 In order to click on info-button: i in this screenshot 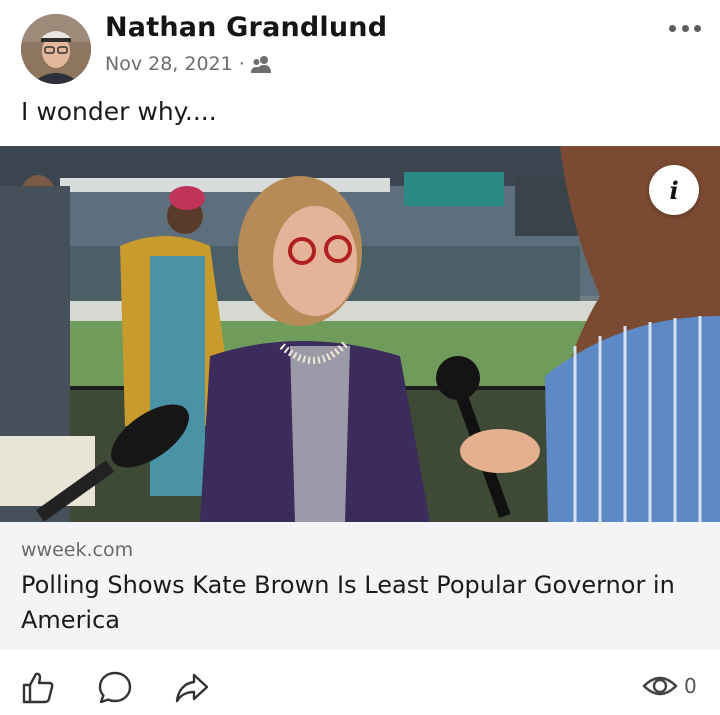, I will do `click(674, 190)`.